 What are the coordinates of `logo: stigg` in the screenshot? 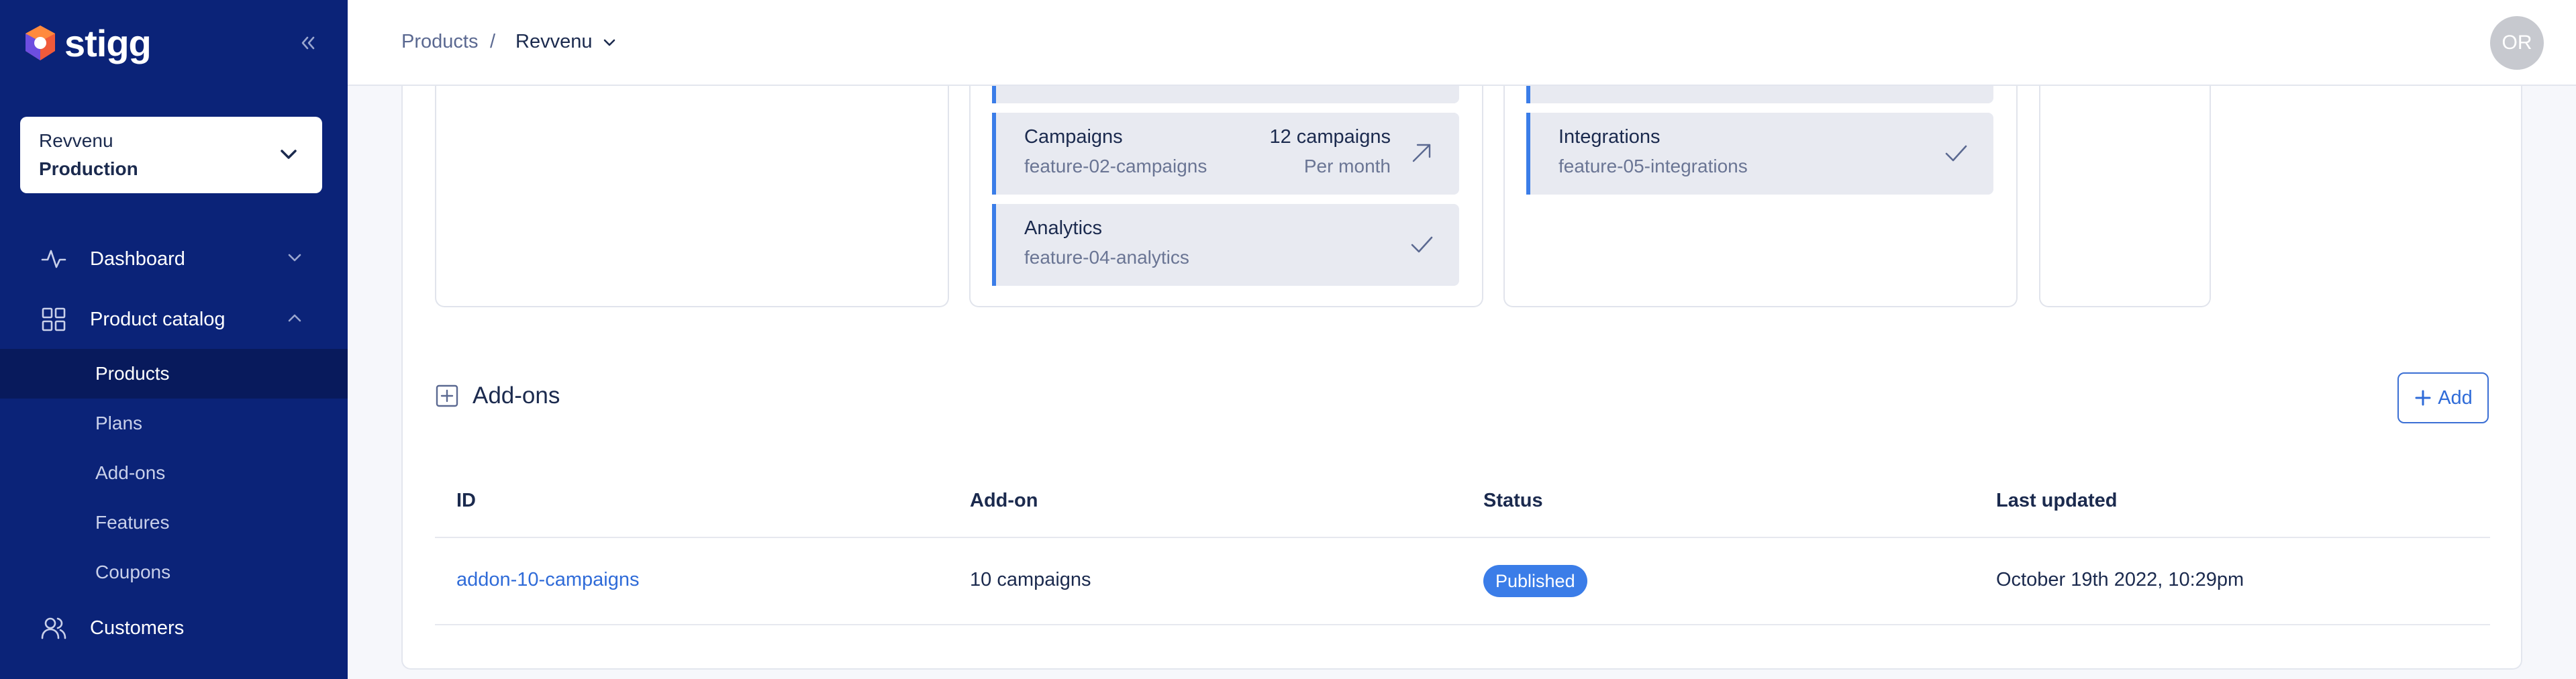 It's located at (86, 42).